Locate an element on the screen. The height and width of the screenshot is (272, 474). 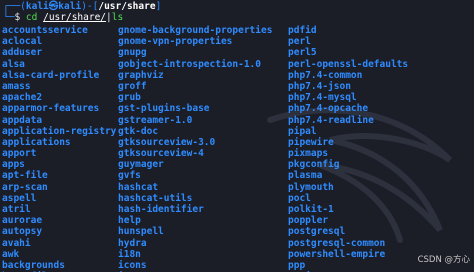
directory-entry: hydra is located at coordinates (132, 243).